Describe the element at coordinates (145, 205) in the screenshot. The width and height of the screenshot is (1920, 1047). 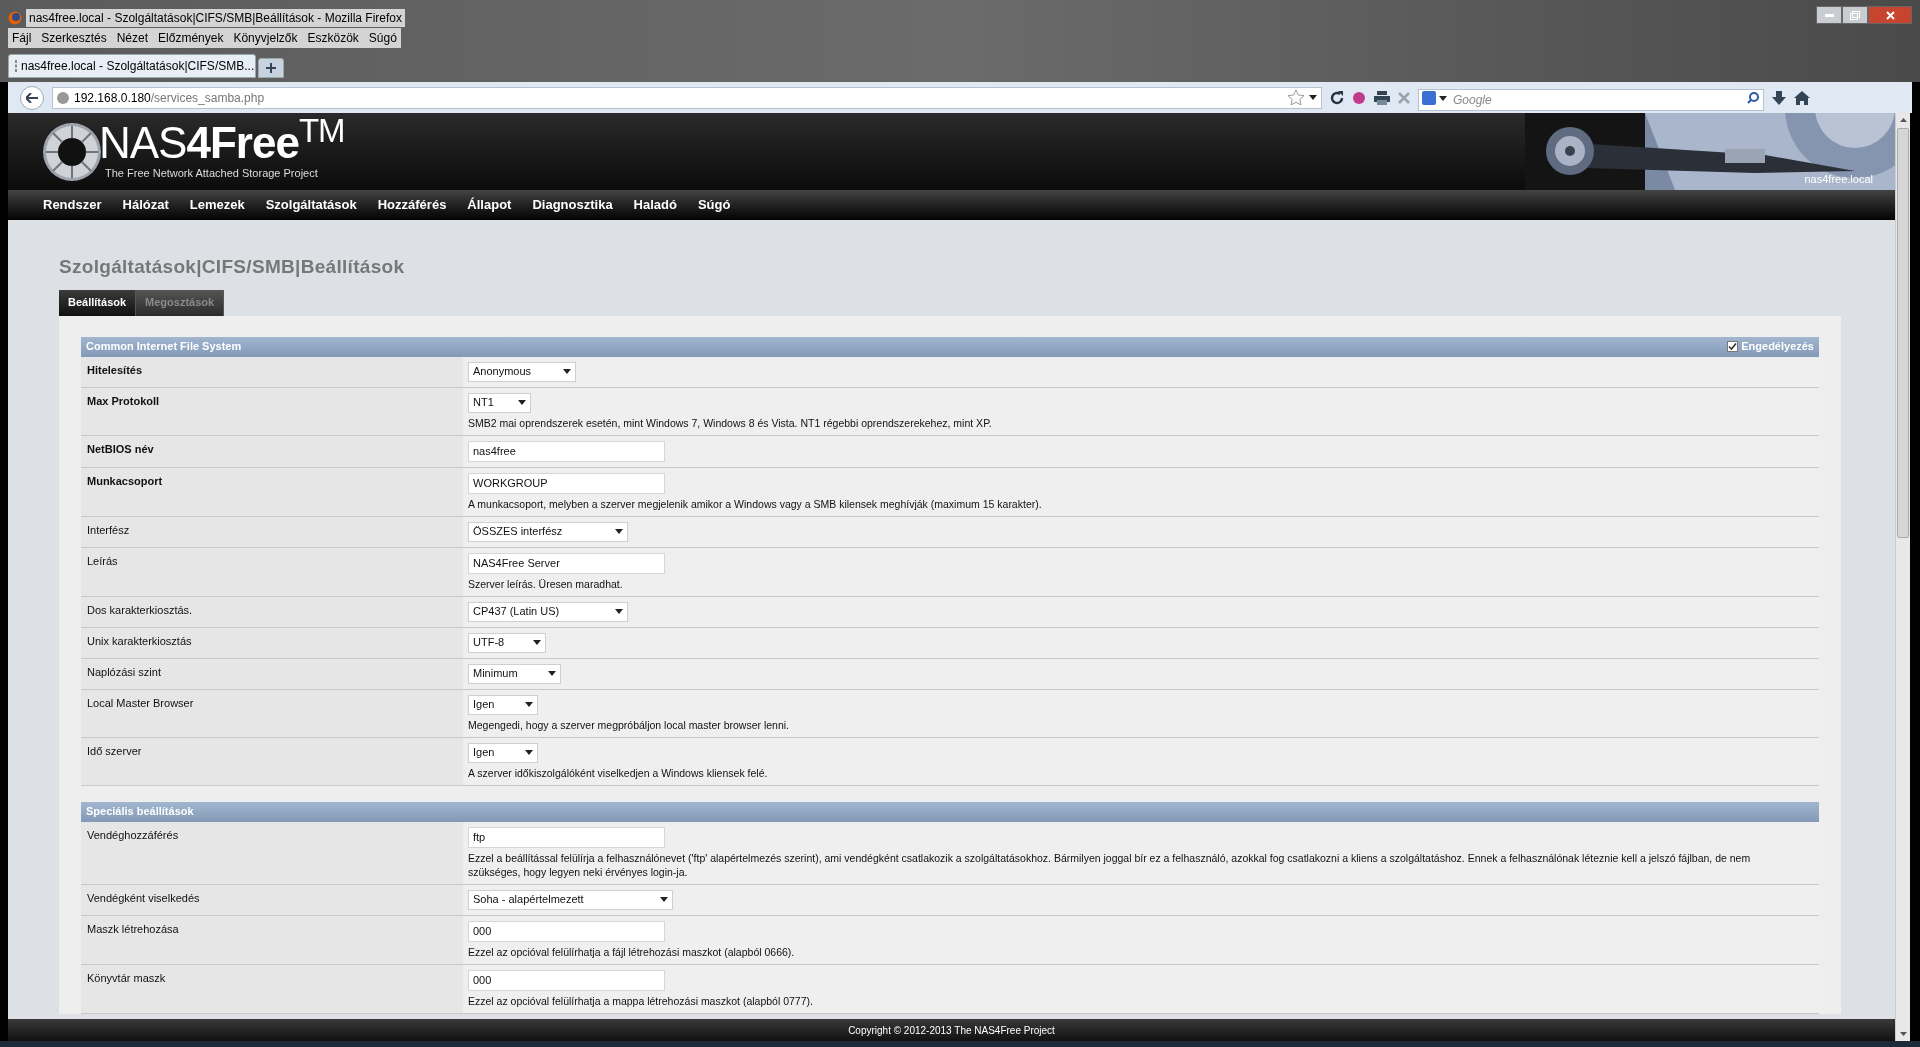
I see `nav-link: Hálózat` at that location.